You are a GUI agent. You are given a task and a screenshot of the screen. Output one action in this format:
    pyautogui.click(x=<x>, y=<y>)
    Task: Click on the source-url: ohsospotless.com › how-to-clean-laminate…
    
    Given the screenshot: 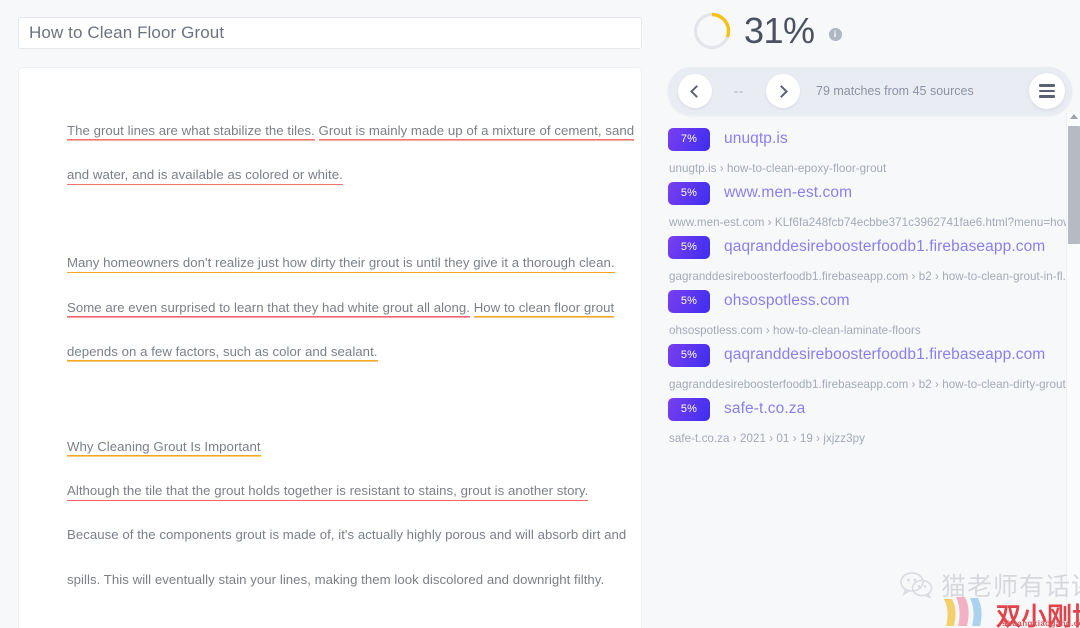 What is the action you would take?
    pyautogui.click(x=795, y=330)
    